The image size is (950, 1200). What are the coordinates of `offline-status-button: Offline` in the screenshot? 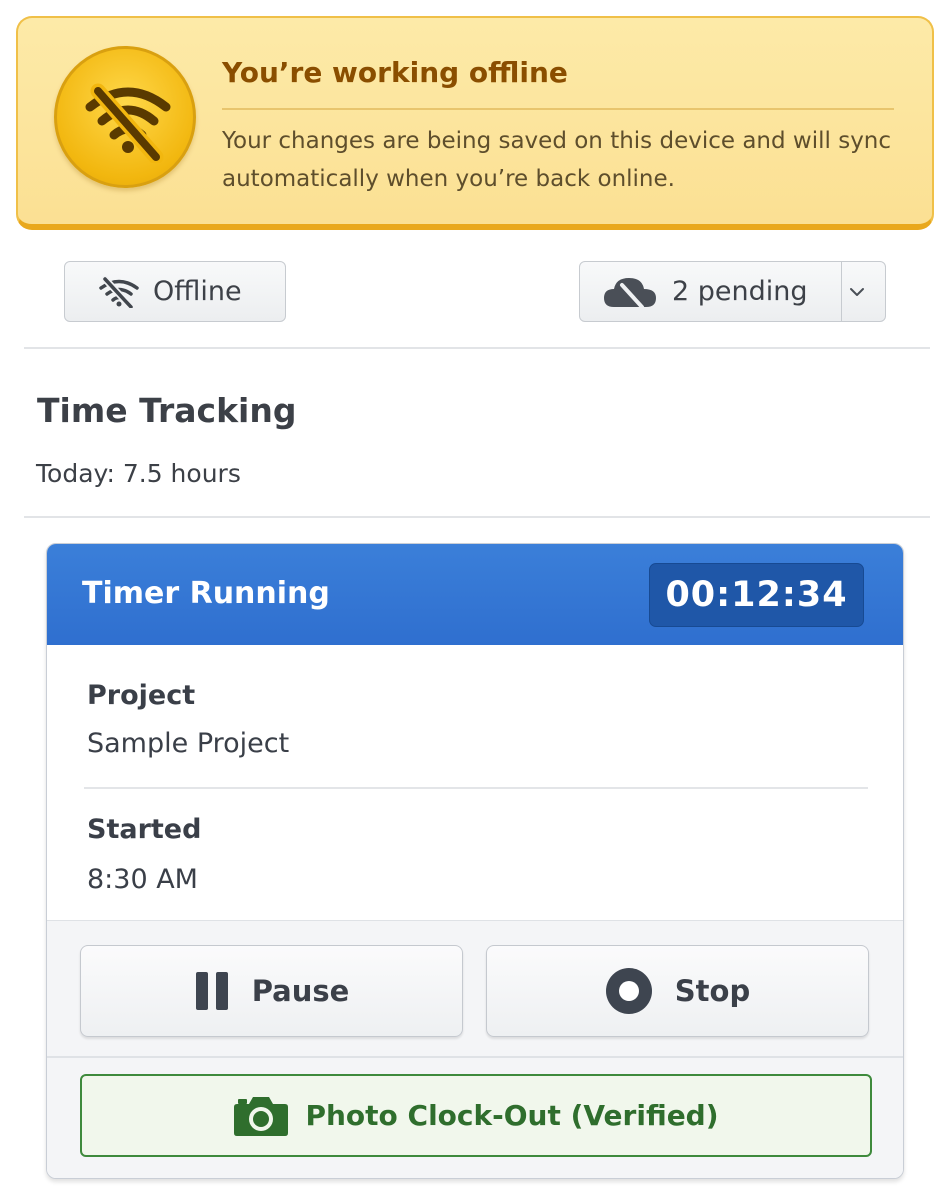 It's located at (175, 291).